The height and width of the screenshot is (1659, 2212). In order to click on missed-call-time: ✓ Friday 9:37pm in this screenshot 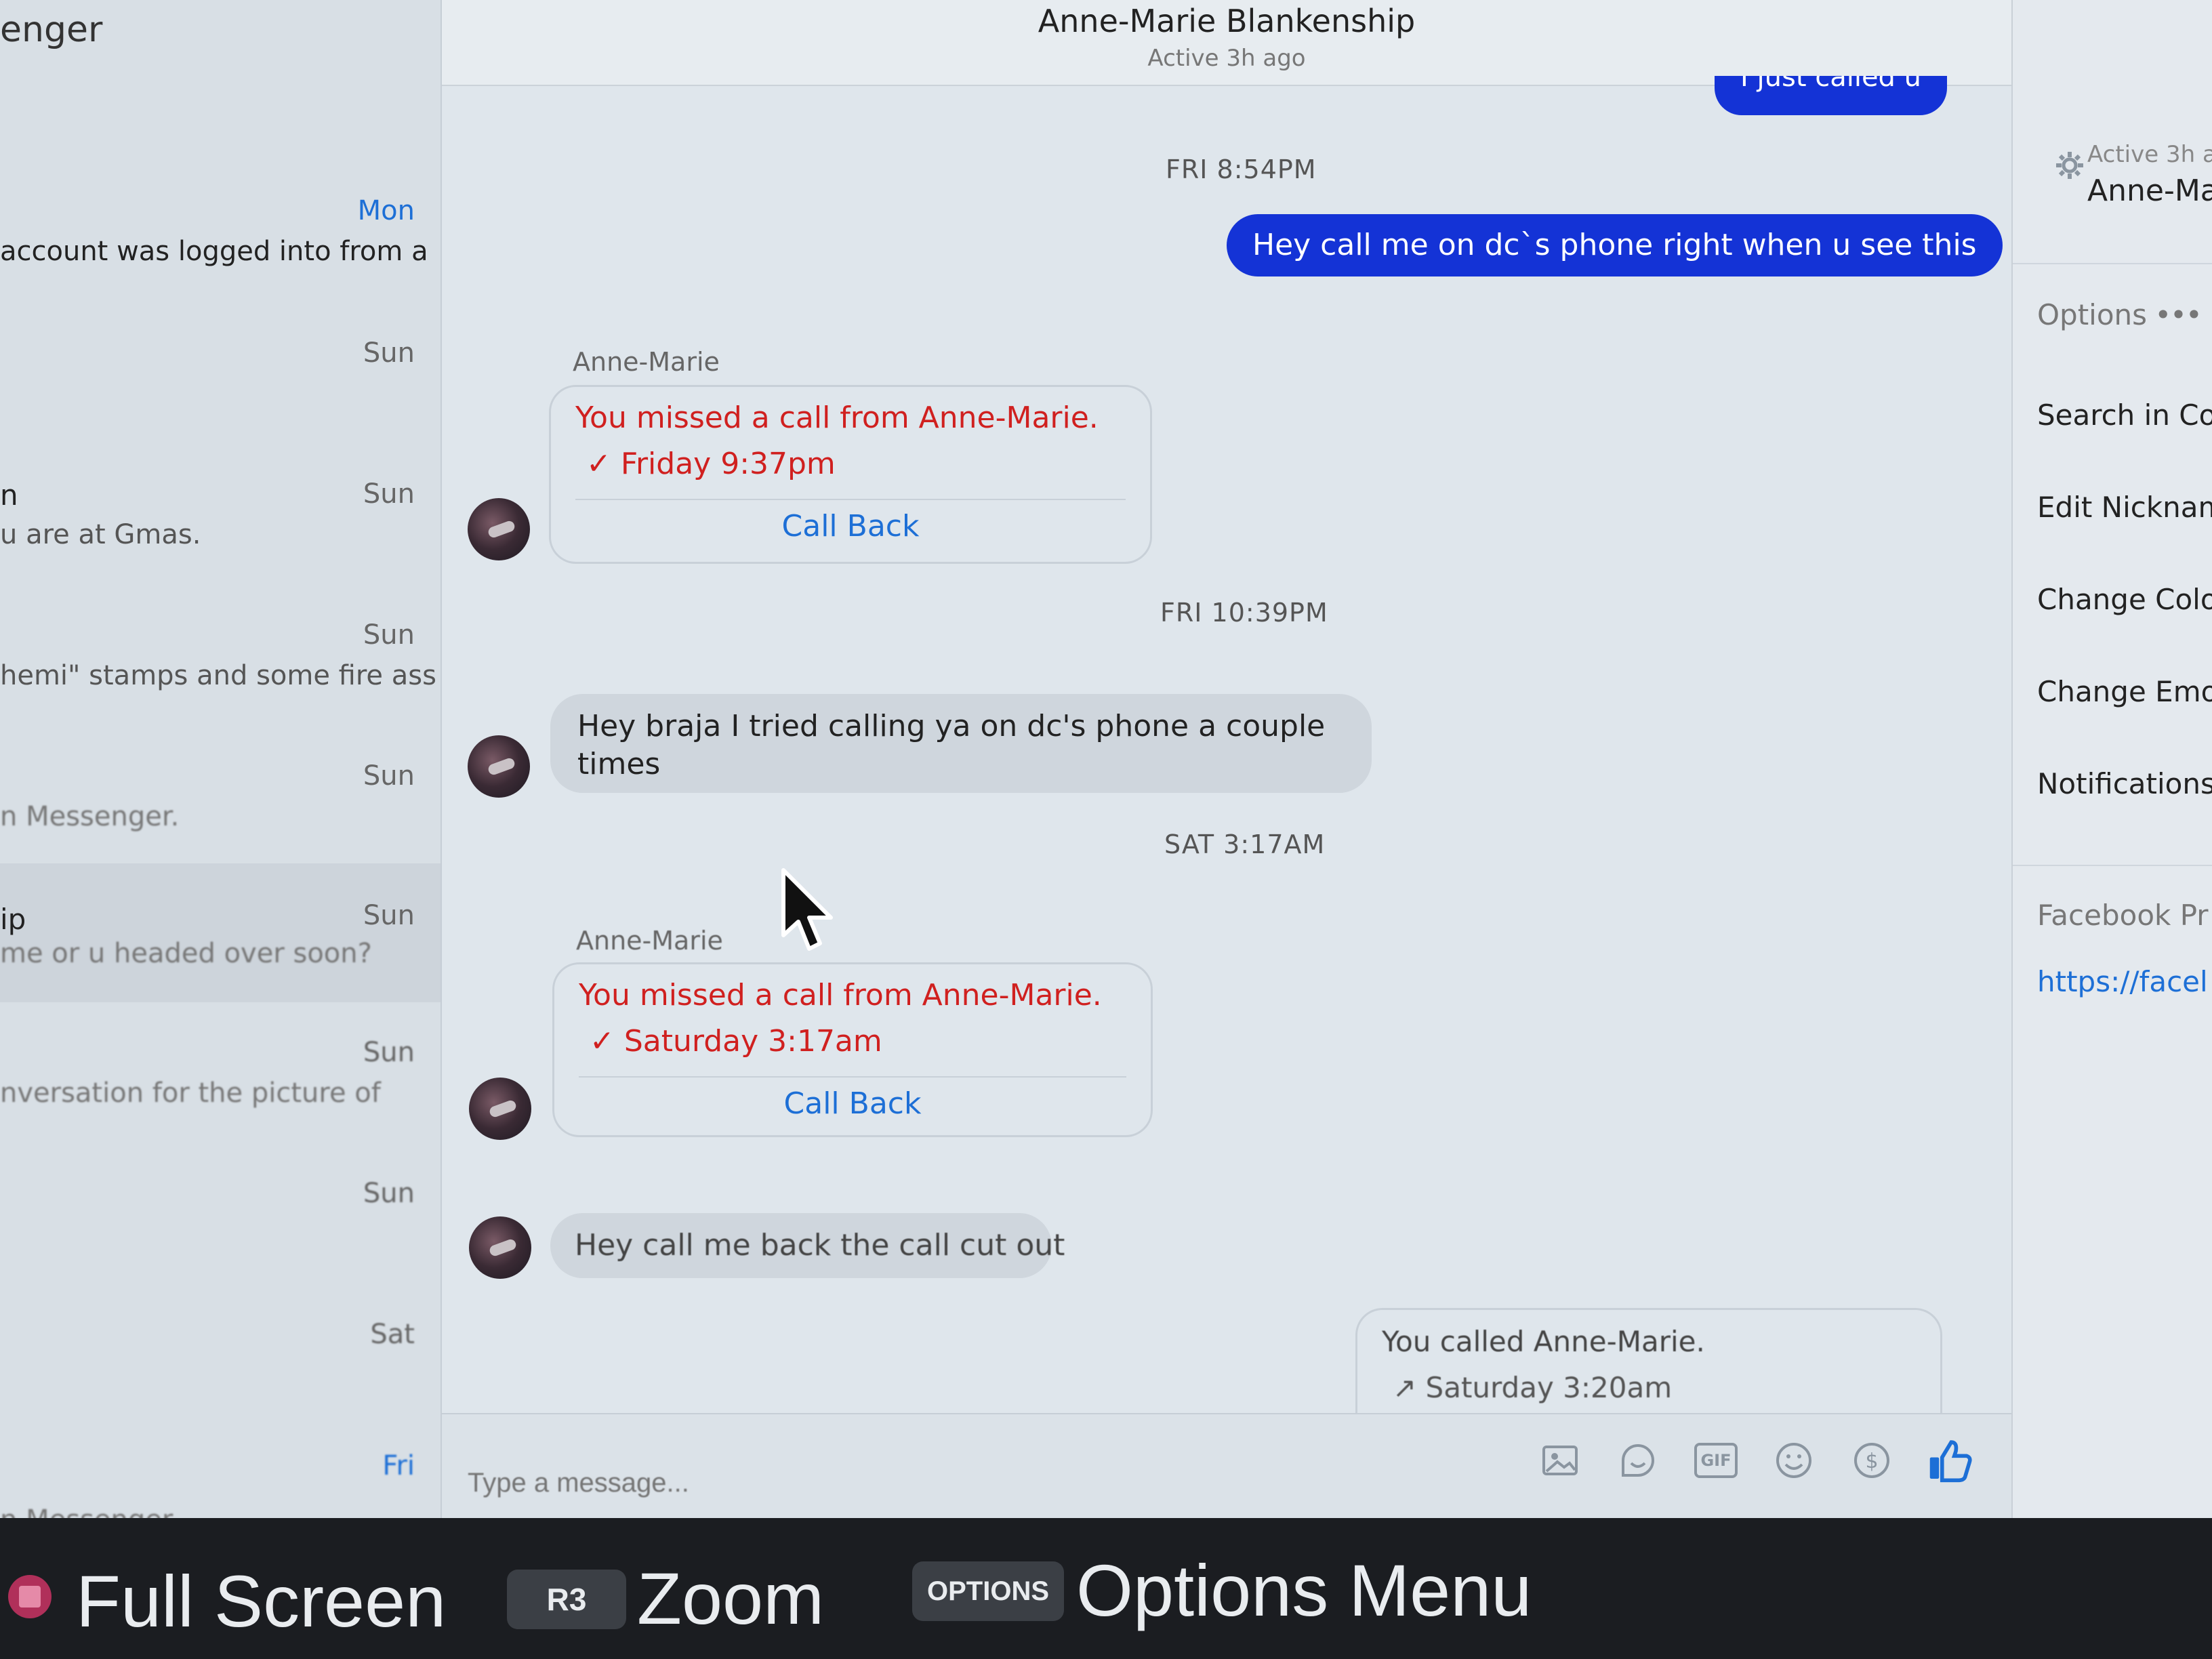, I will do `click(711, 464)`.